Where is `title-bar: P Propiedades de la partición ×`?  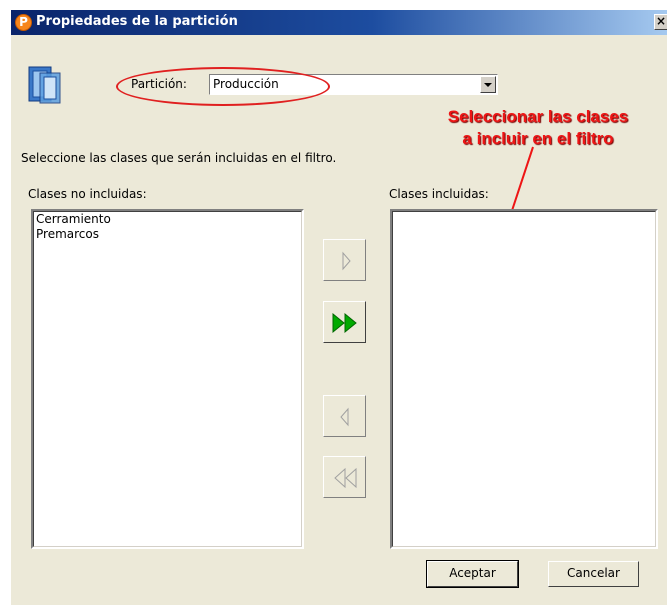
title-bar: P Propiedades de la partición × is located at coordinates (339, 22).